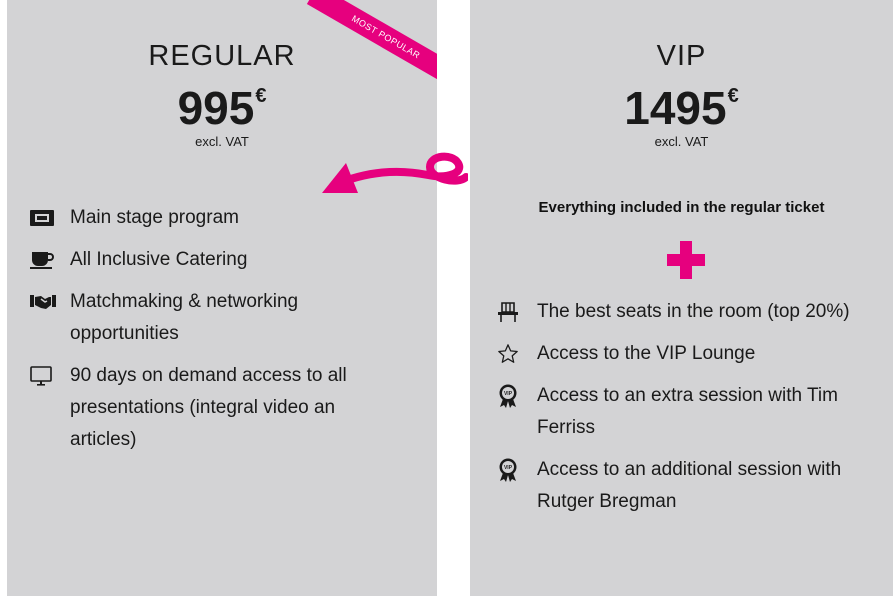 This screenshot has width=893, height=596. I want to click on feature-text: Main stage program, so click(154, 217).